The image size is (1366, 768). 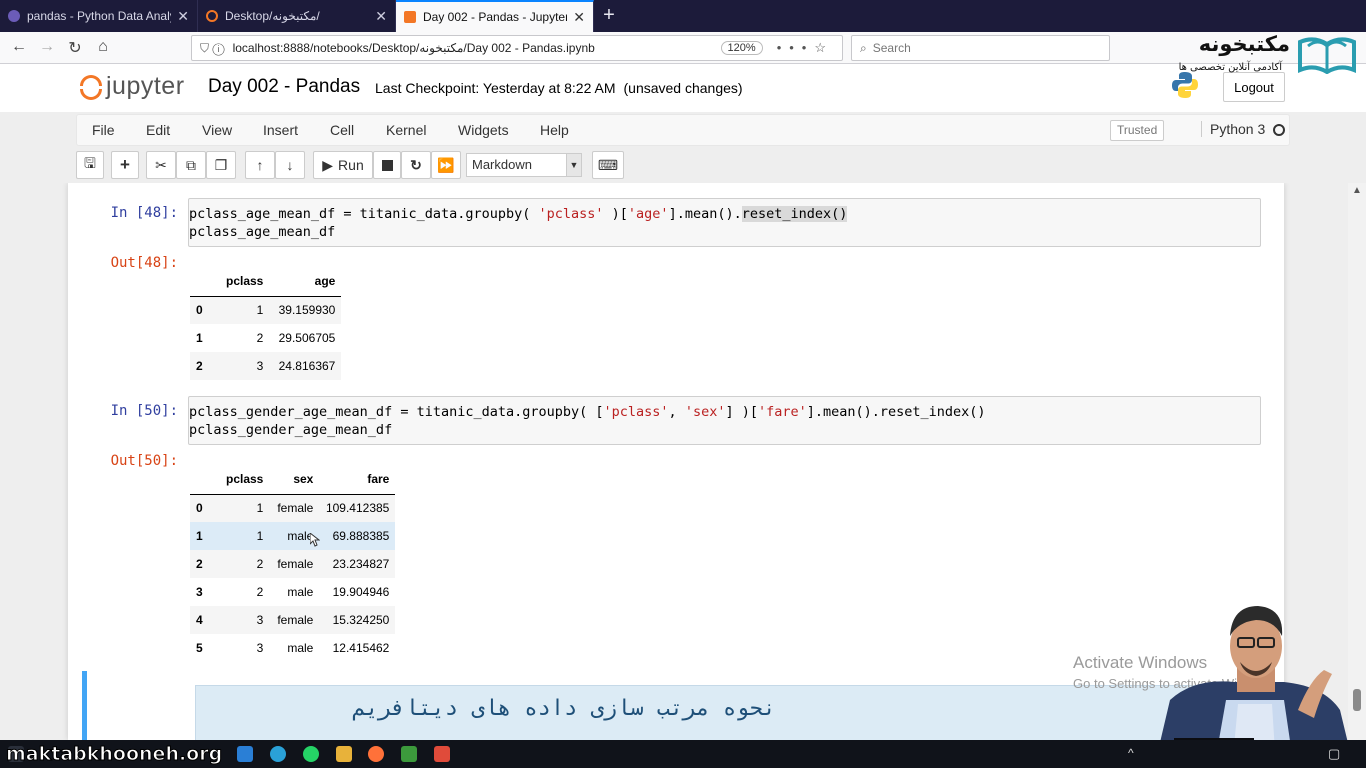 What do you see at coordinates (217, 130) in the screenshot?
I see `menu-view: View` at bounding box center [217, 130].